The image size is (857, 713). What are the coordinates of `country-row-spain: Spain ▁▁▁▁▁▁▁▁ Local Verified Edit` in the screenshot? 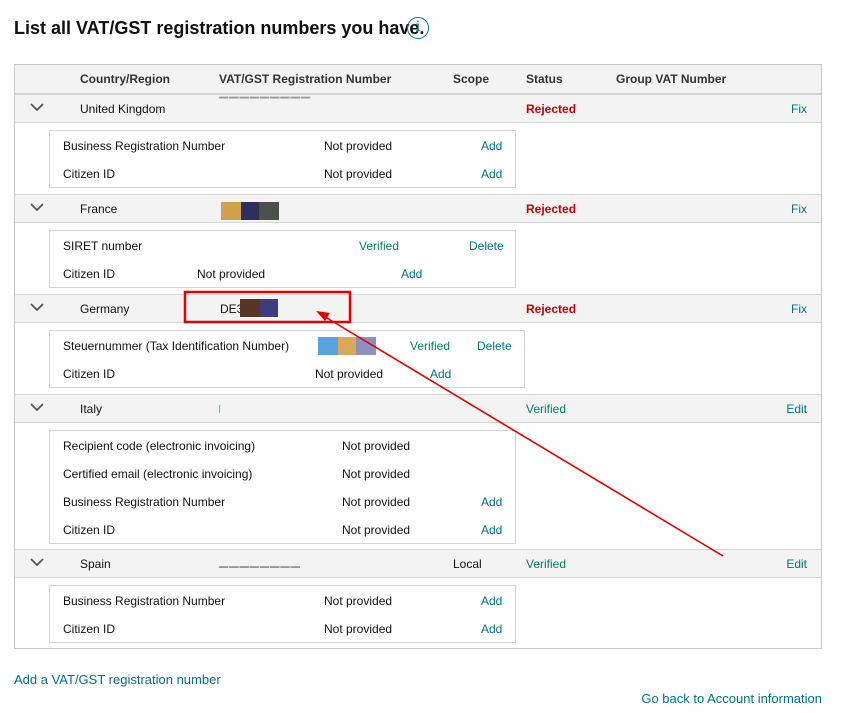 It's located at (418, 563).